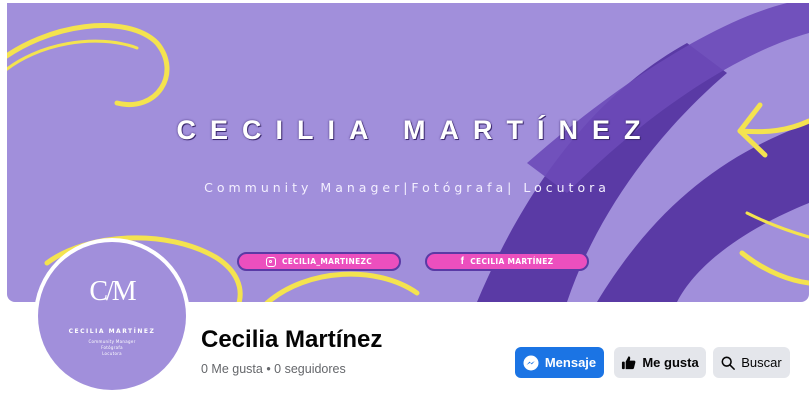 The height and width of the screenshot is (394, 809). Describe the element at coordinates (512, 261) in the screenshot. I see `facebook-handle: CECILIA MARTÍNEZ` at that location.